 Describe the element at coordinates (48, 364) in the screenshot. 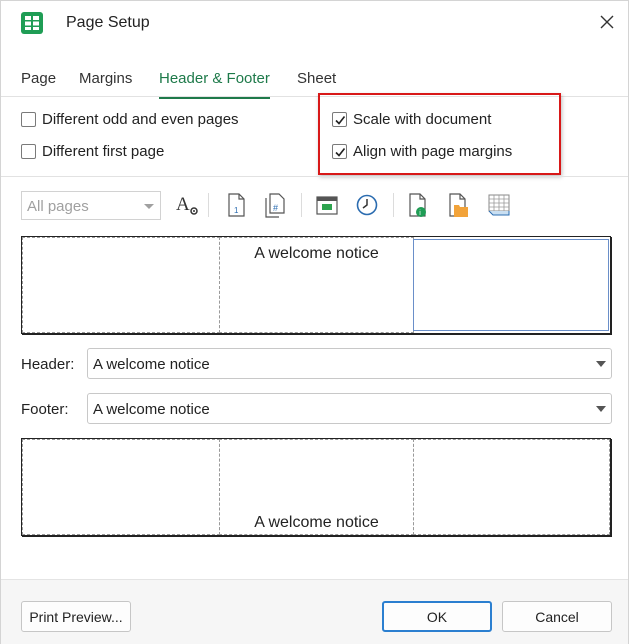

I see `header-label: Header:` at that location.